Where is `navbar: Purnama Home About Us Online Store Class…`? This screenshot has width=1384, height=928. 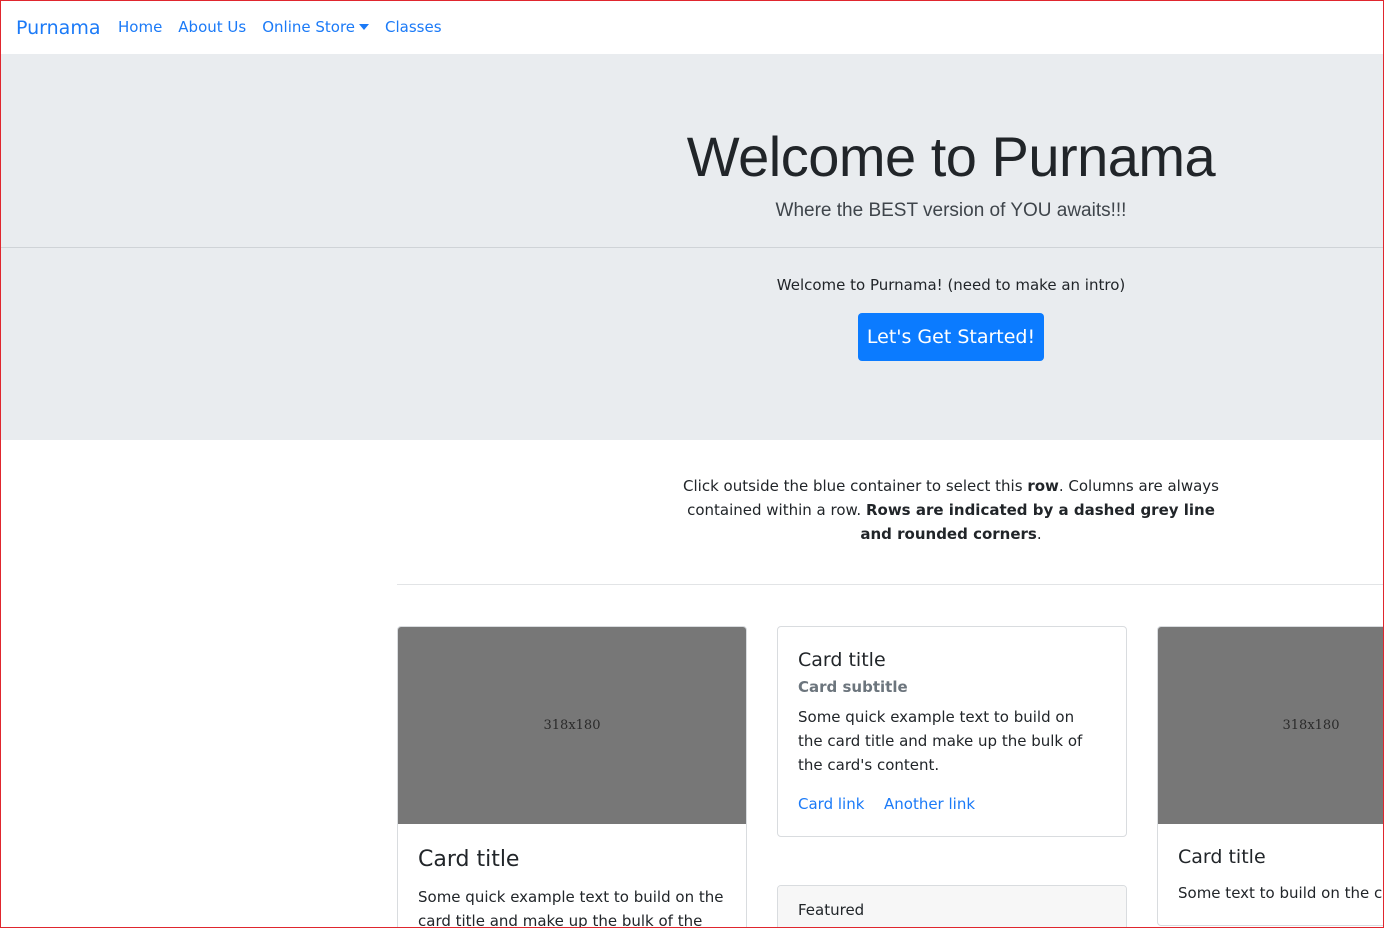
navbar: Purnama Home About Us Online Store Class… is located at coordinates (692, 27).